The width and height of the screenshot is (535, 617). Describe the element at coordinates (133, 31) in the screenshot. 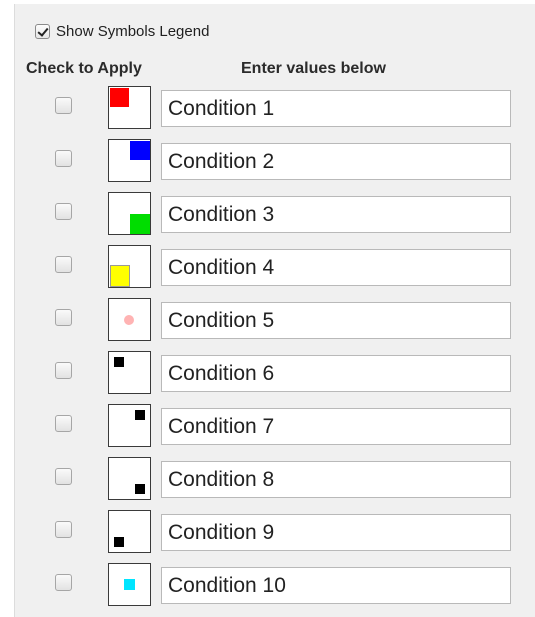

I see `show-legend-label: Show Symbols Legend` at that location.